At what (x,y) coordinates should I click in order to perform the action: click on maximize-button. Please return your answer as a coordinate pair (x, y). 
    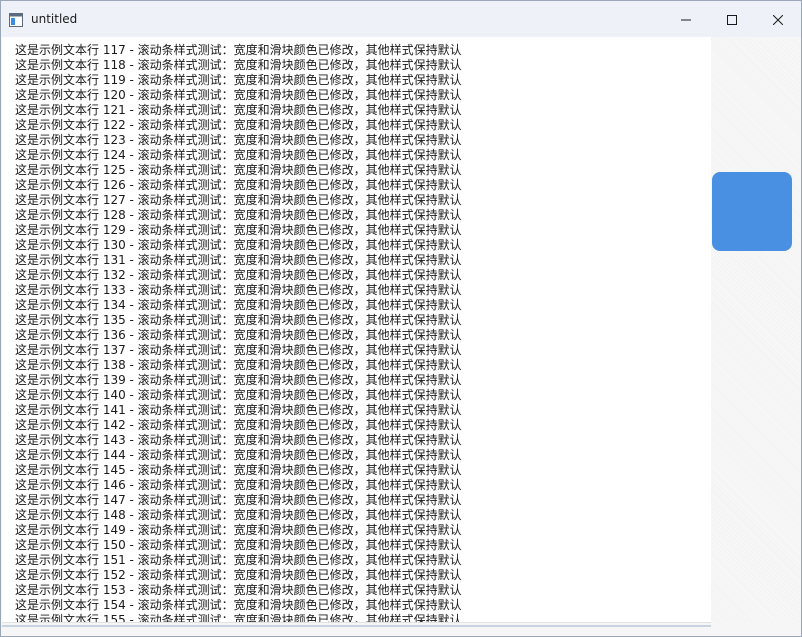
    Looking at the image, I should click on (732, 19).